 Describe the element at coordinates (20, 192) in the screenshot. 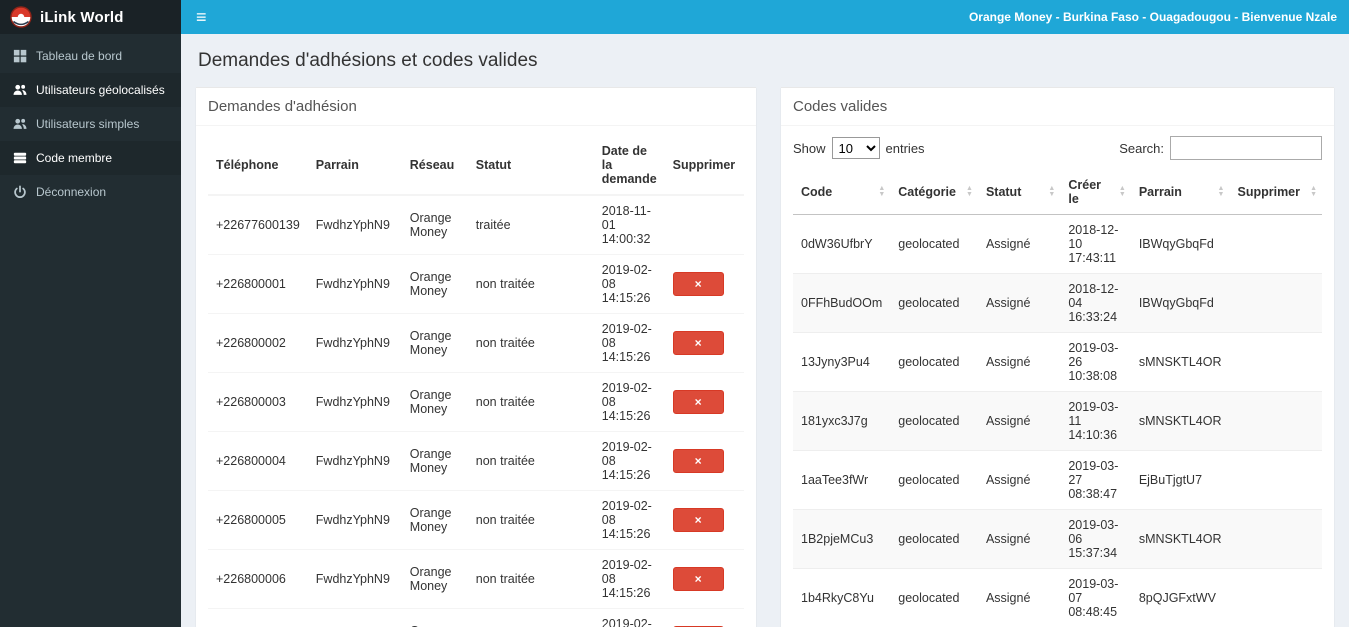

I see `power-icon` at that location.